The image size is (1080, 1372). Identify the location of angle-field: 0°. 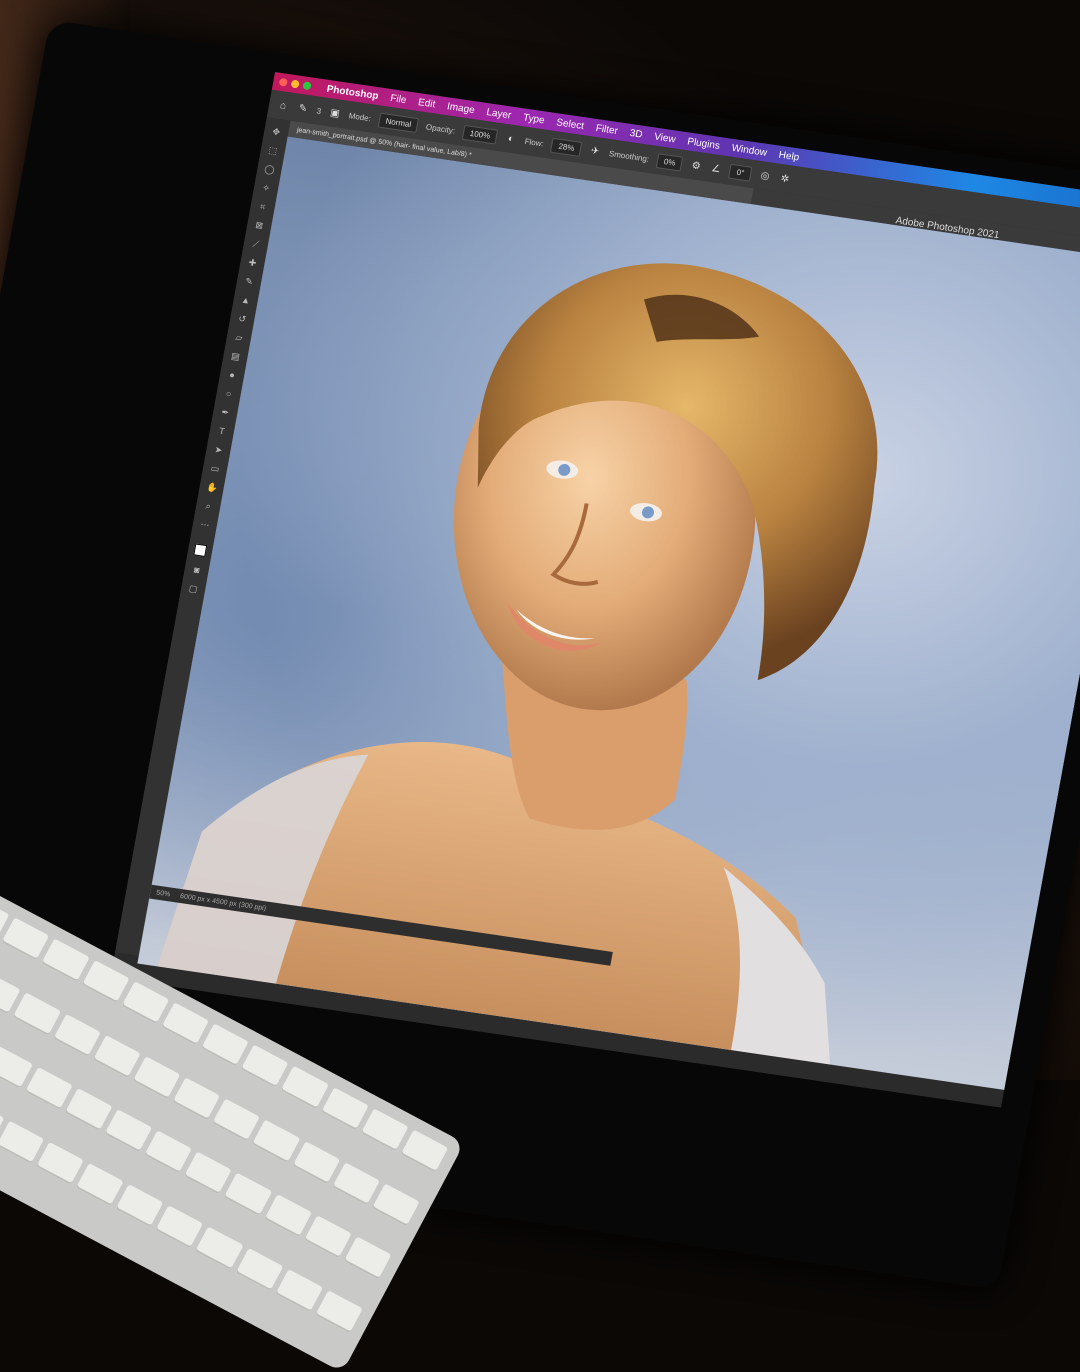
(740, 172).